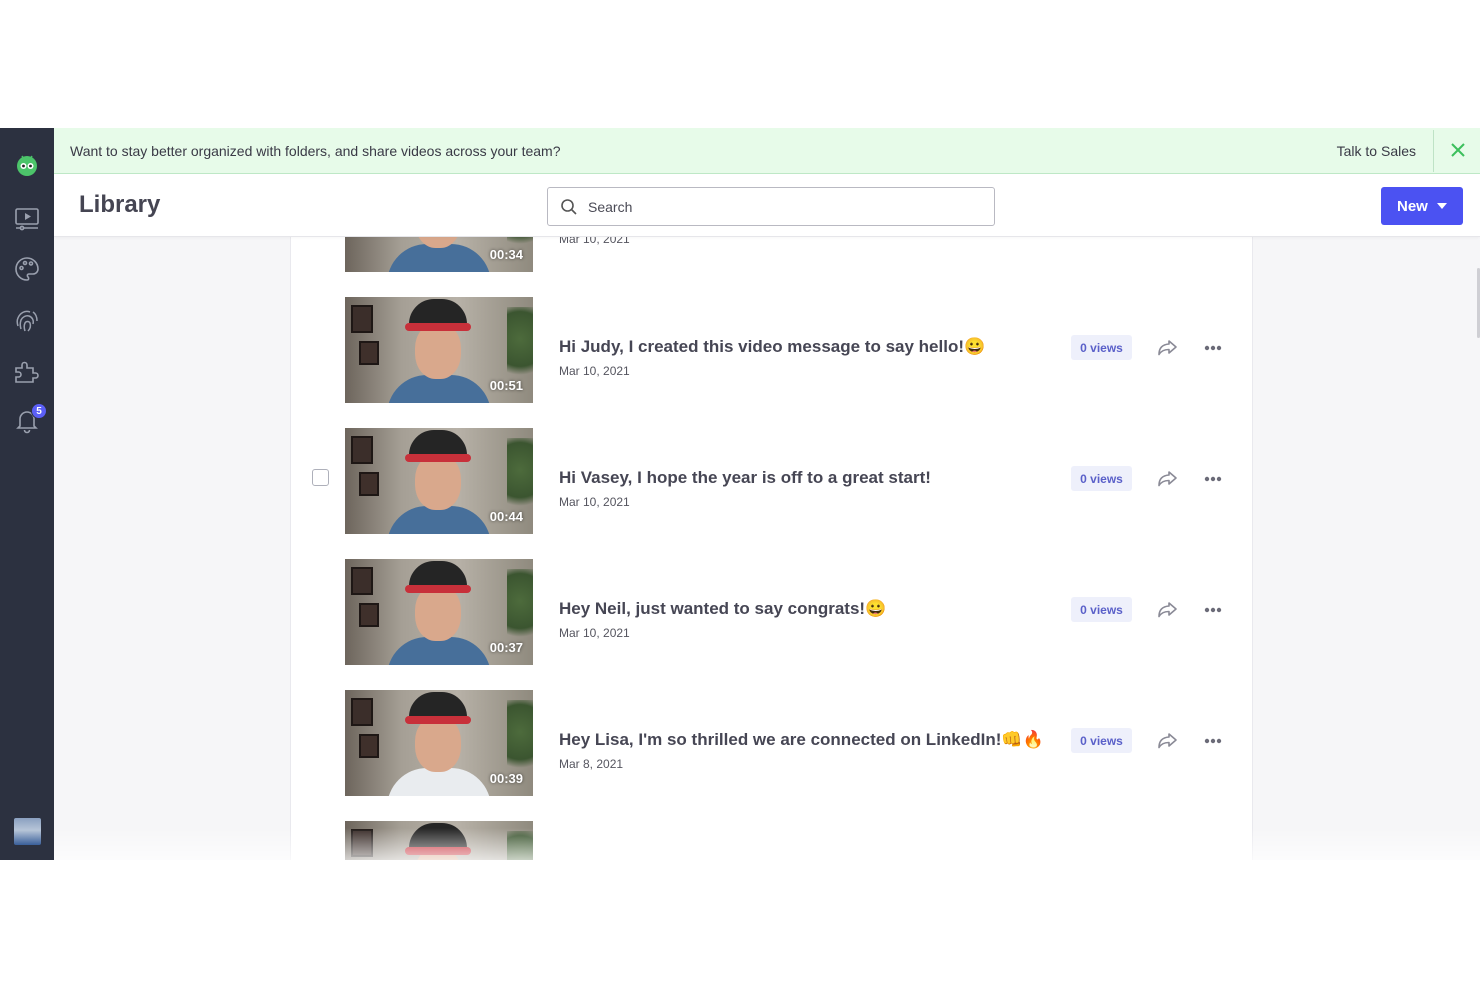 The height and width of the screenshot is (987, 1480). What do you see at coordinates (27, 320) in the screenshot?
I see `fingerprint-icon` at bounding box center [27, 320].